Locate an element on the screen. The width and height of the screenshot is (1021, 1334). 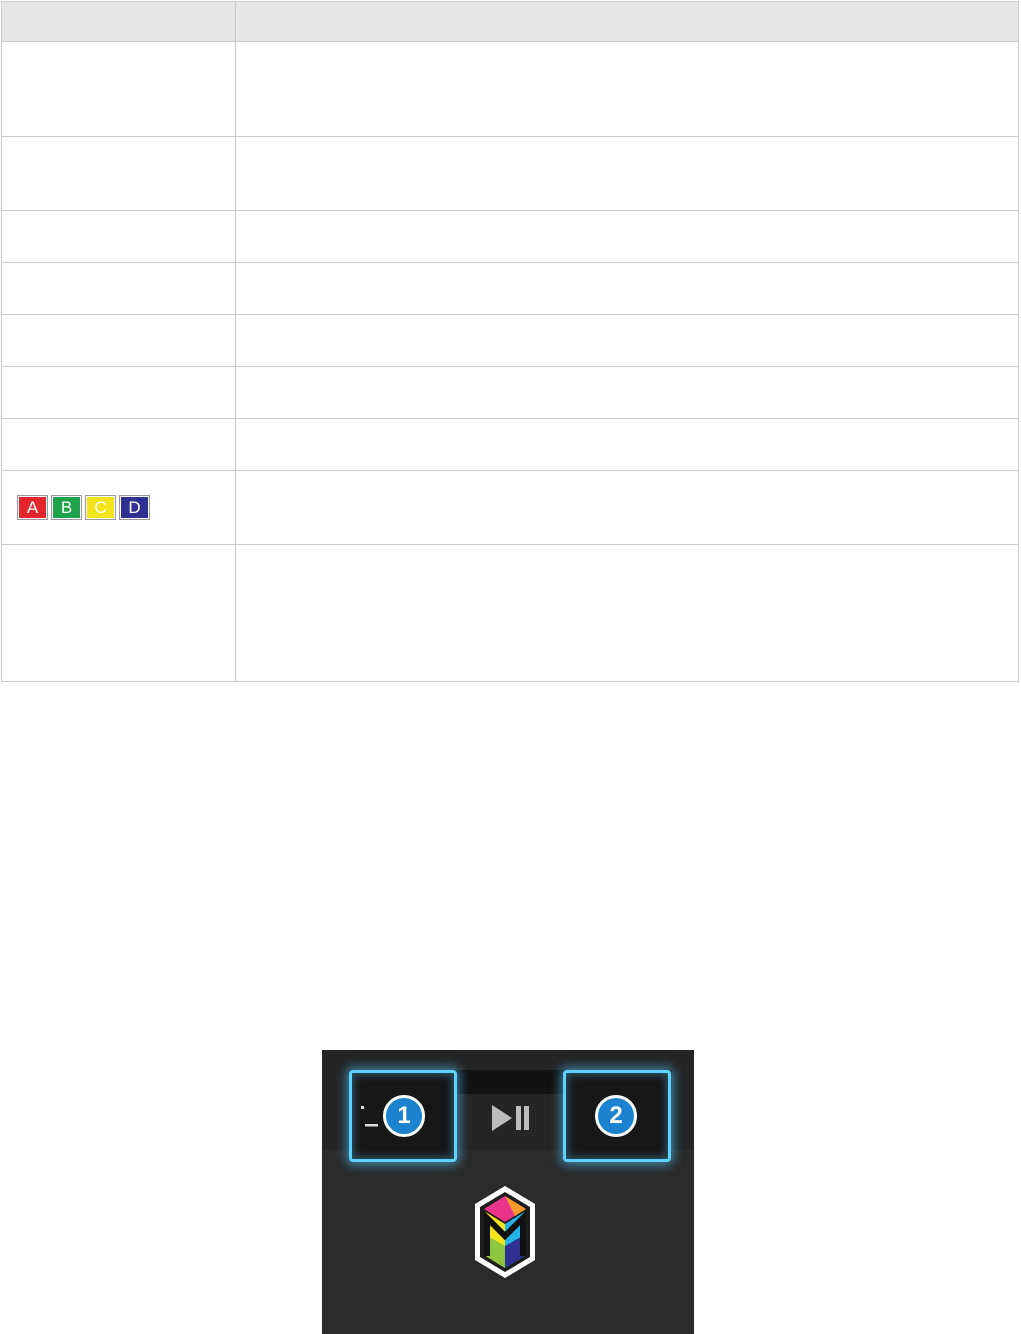
table-row: A B C D is located at coordinates (510, 507).